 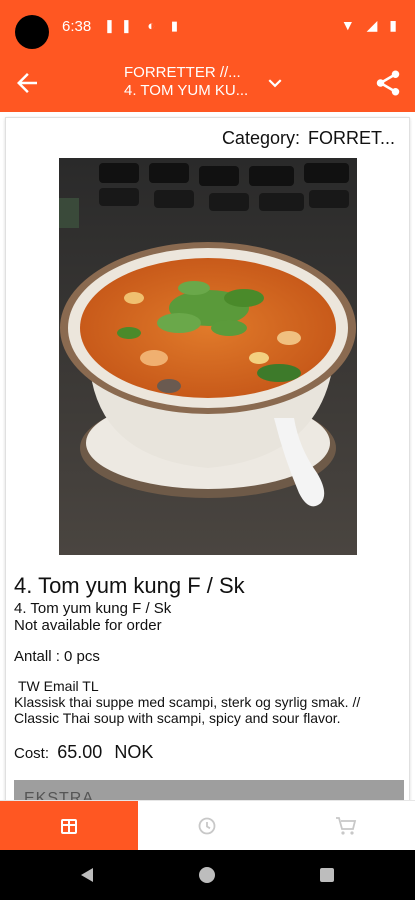 I want to click on quantity-text: Antall : 0 pcs, so click(x=57, y=656).